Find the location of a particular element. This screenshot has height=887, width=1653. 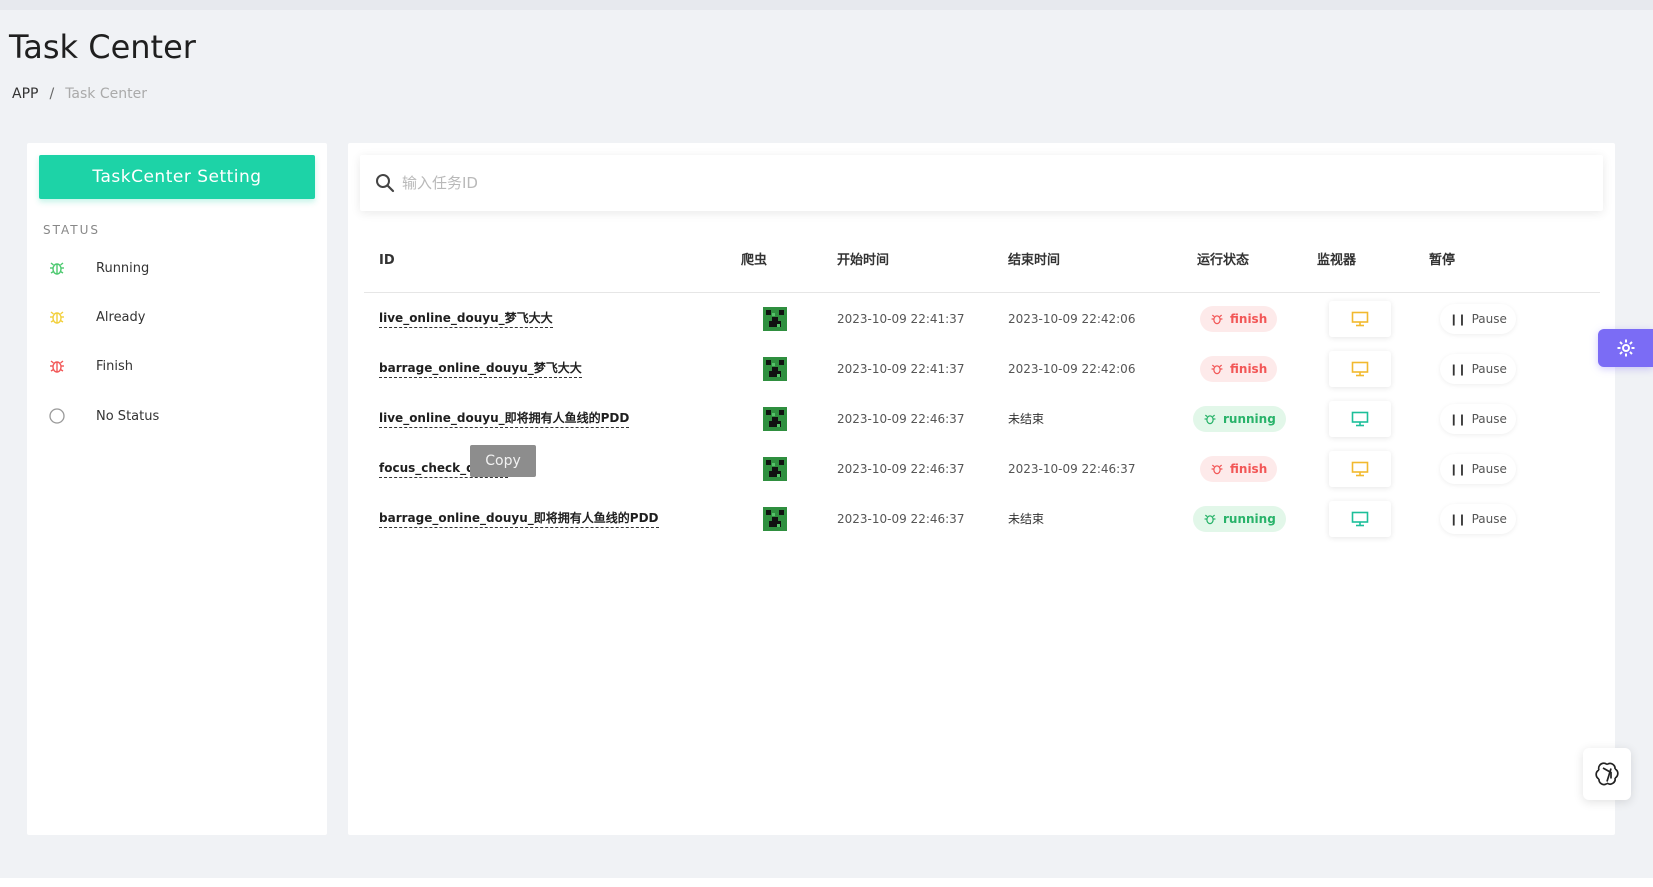

taskcenter-setting-button: TaskCenter Setting is located at coordinates (177, 177).